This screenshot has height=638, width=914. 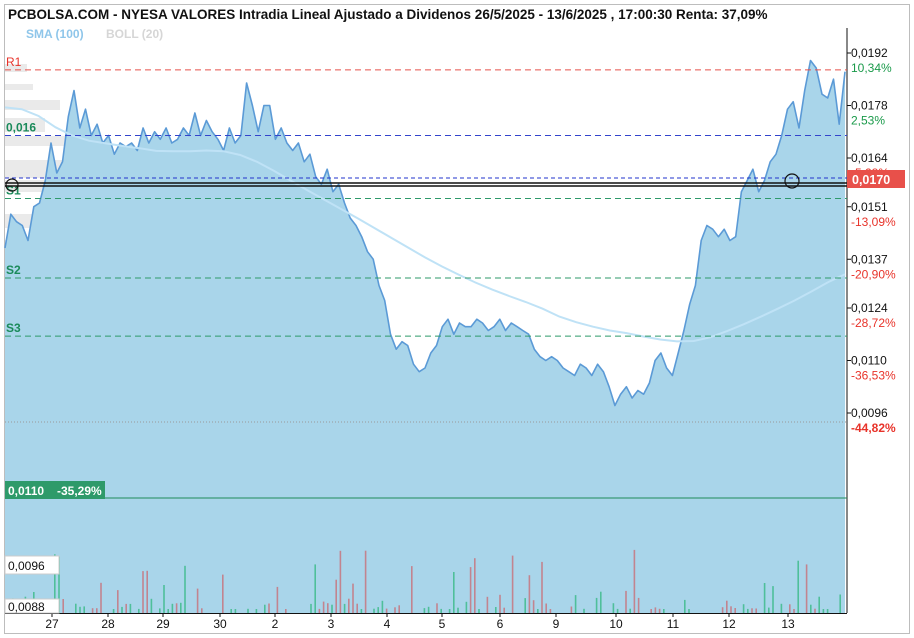 I want to click on date-label-6: 4, so click(x=387, y=624).